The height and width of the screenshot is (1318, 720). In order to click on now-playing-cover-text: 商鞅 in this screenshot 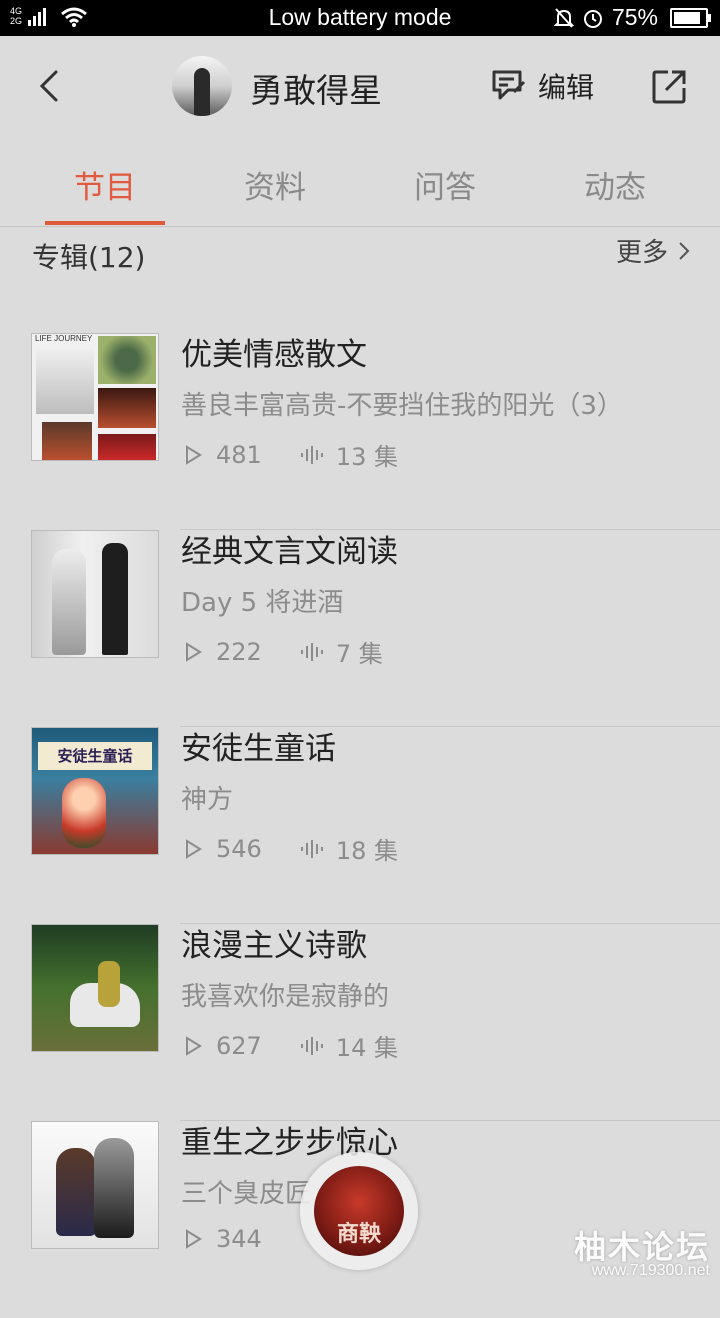, I will do `click(358, 1234)`.